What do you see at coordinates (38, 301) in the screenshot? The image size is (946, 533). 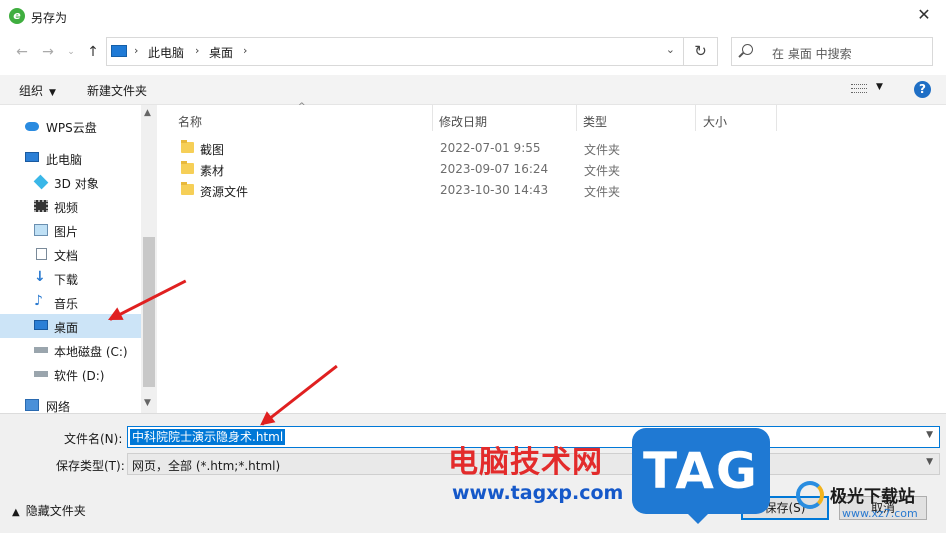 I see `music-icon: ♪` at bounding box center [38, 301].